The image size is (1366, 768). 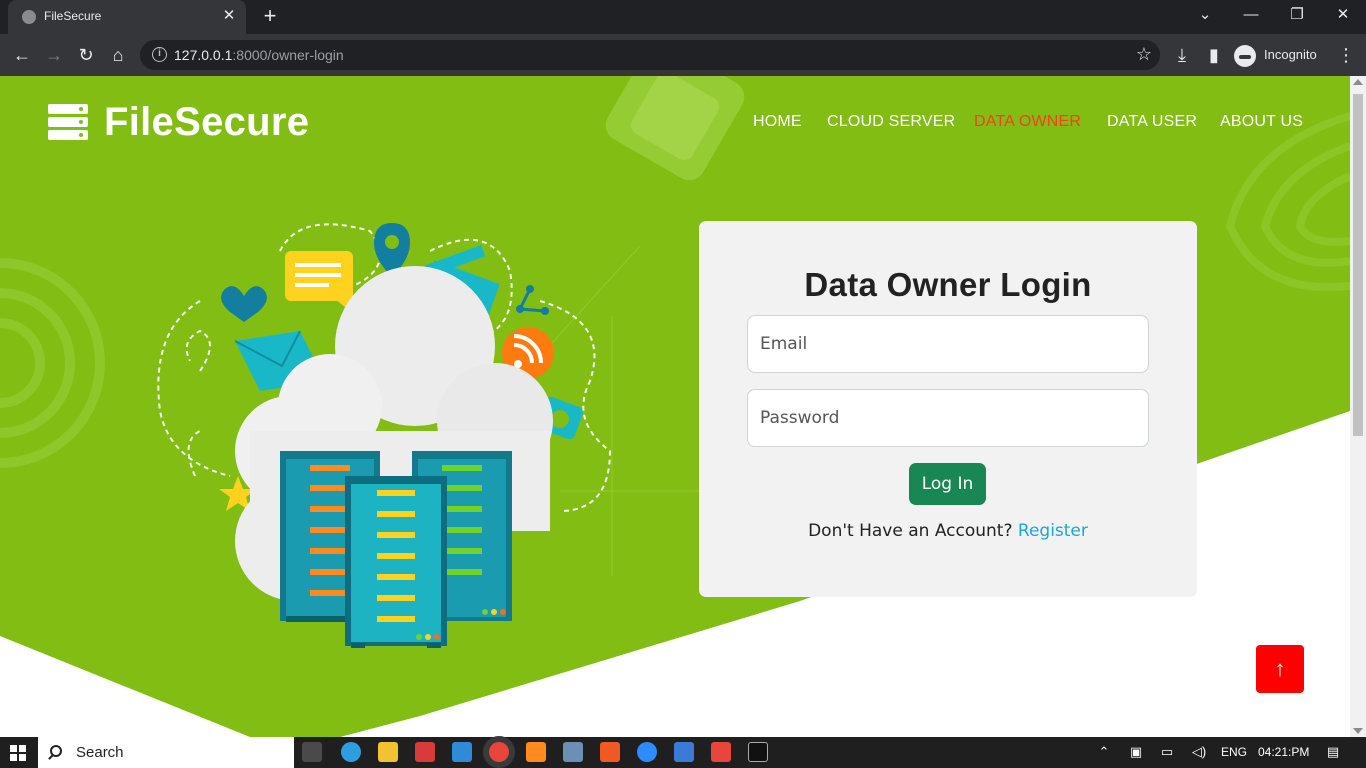 I want to click on vscode-icon, so click(x=462, y=752).